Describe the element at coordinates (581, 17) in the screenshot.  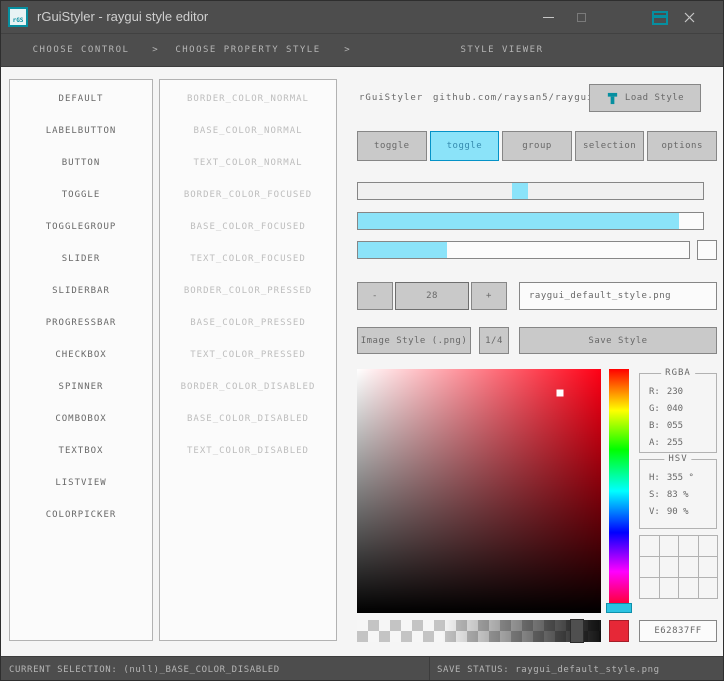
I see `maximize-button` at that location.